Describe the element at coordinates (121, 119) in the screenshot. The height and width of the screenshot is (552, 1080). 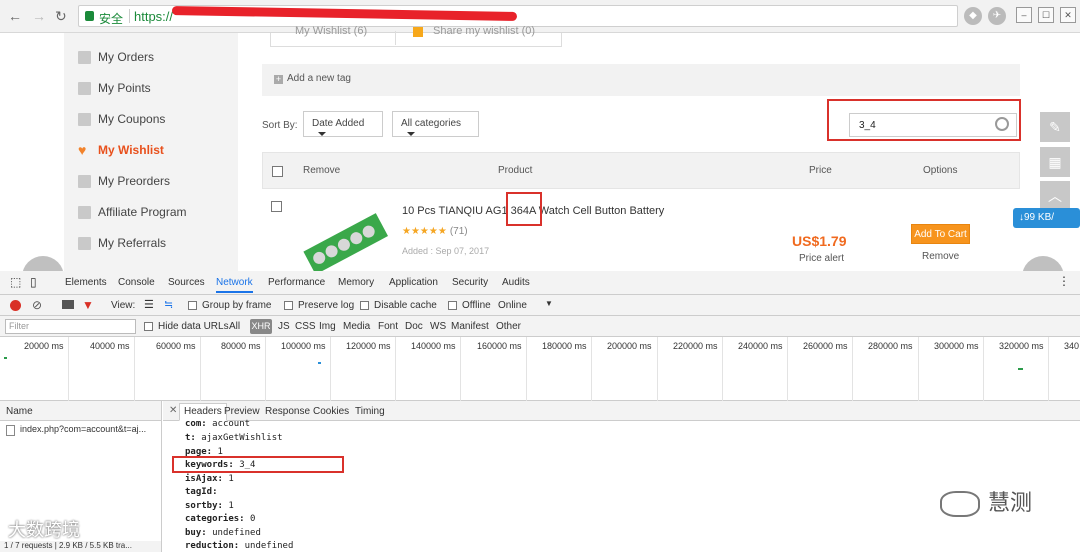
I see `sidebar-item-coupons: My Coupons` at that location.